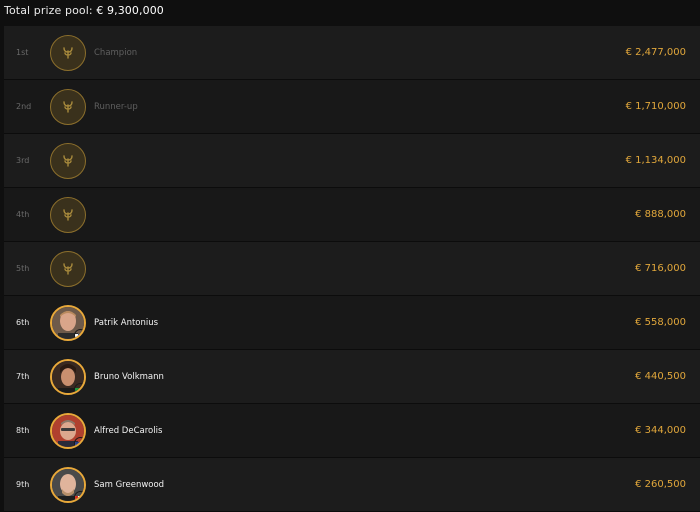  I want to click on payout-row-3rd: 3rd € 1,134,000, so click(352, 161).